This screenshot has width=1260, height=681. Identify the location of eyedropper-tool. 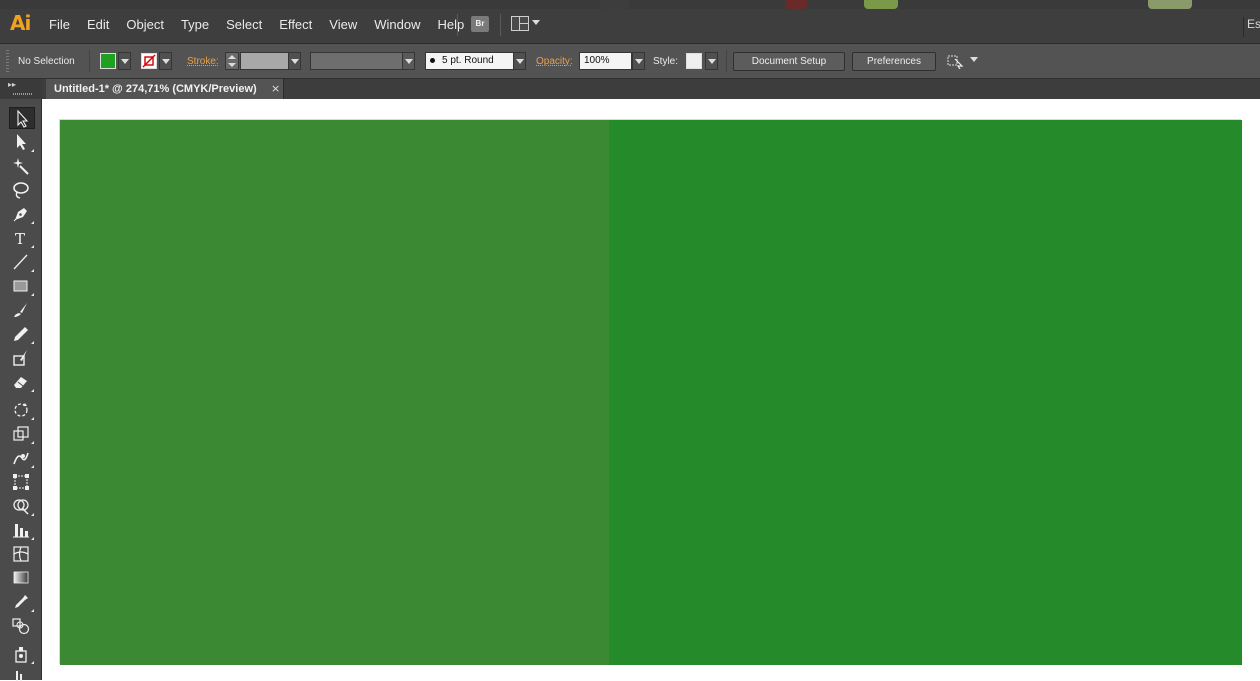
(22, 602).